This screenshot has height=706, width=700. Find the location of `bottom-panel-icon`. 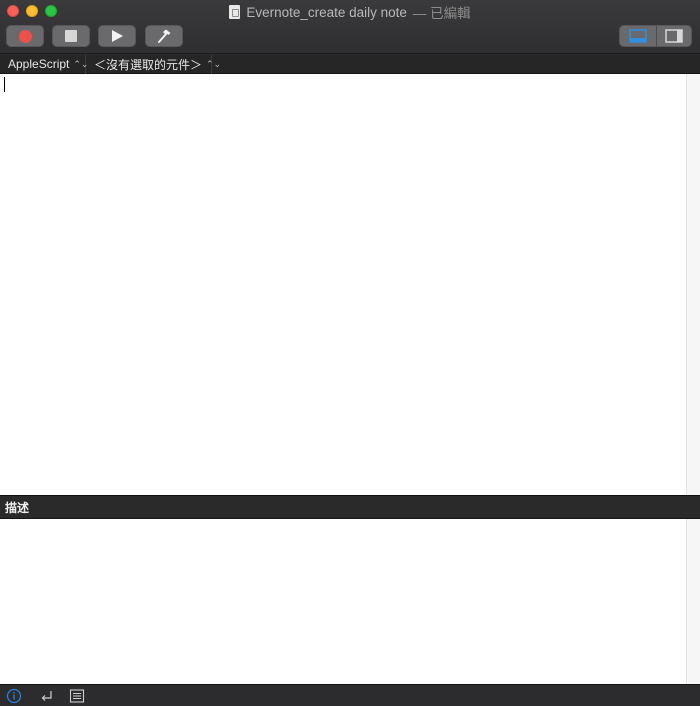

bottom-panel-icon is located at coordinates (638, 36).